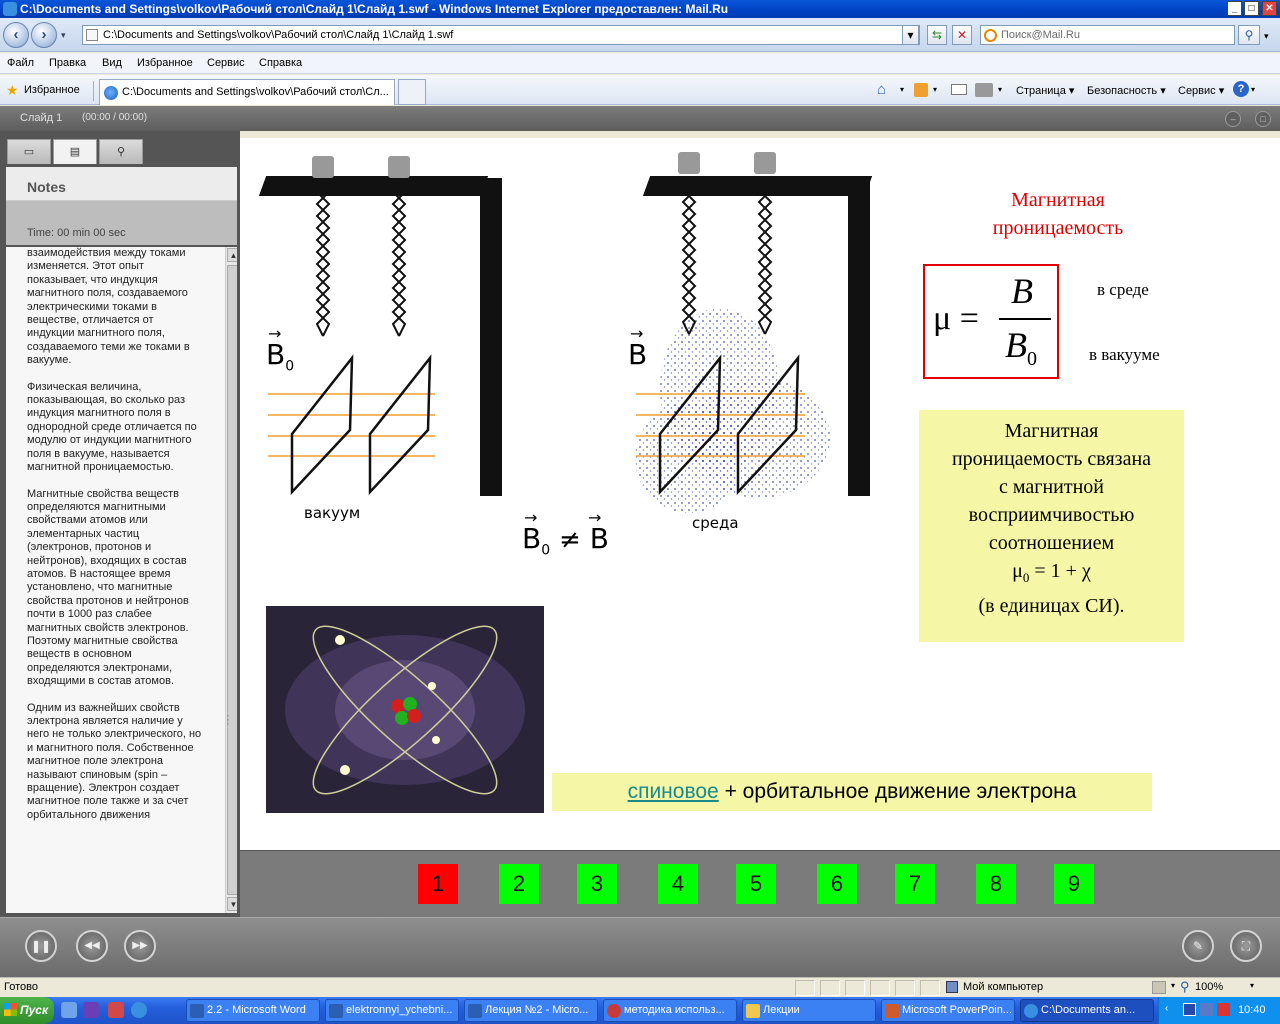  Describe the element at coordinates (412, 92) in the screenshot. I see `new-tab-button` at that location.